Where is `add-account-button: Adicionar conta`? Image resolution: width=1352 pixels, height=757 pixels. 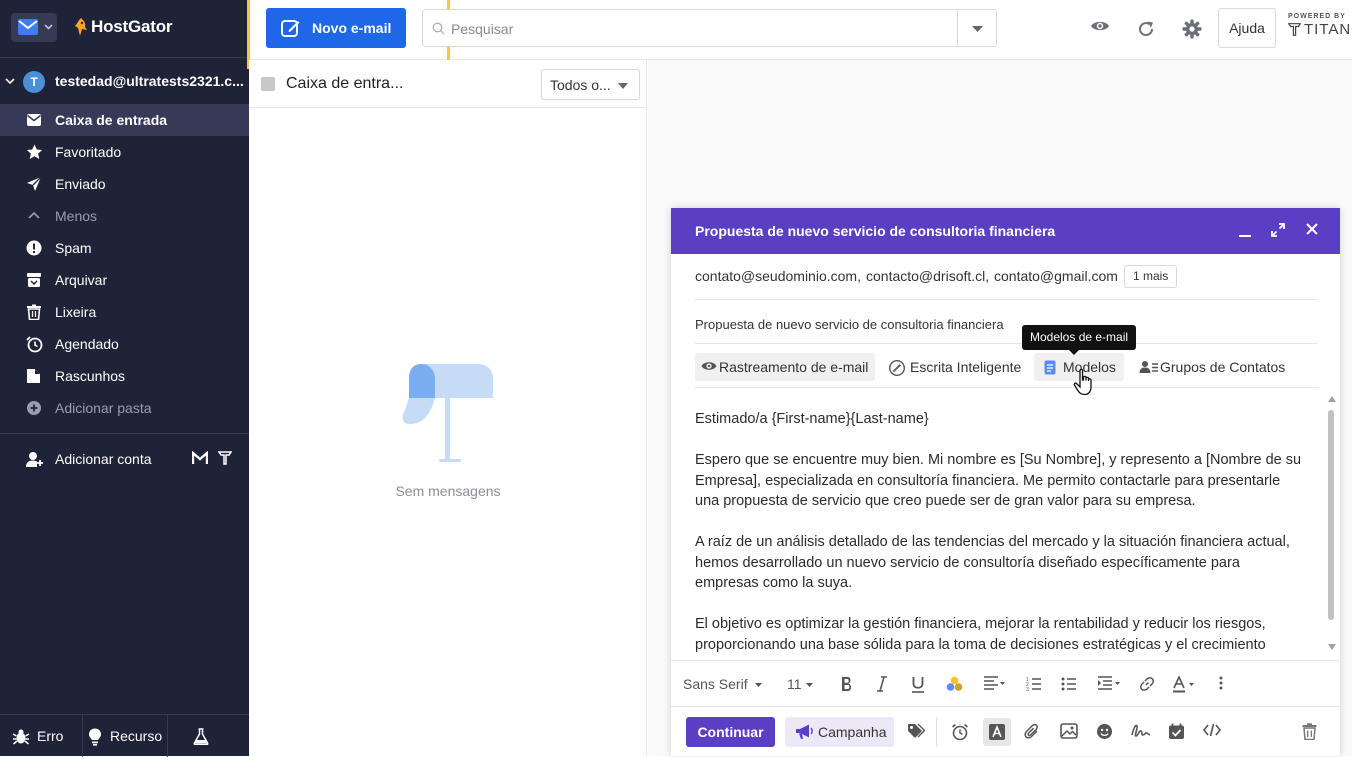 add-account-button: Adicionar conta is located at coordinates (124, 459).